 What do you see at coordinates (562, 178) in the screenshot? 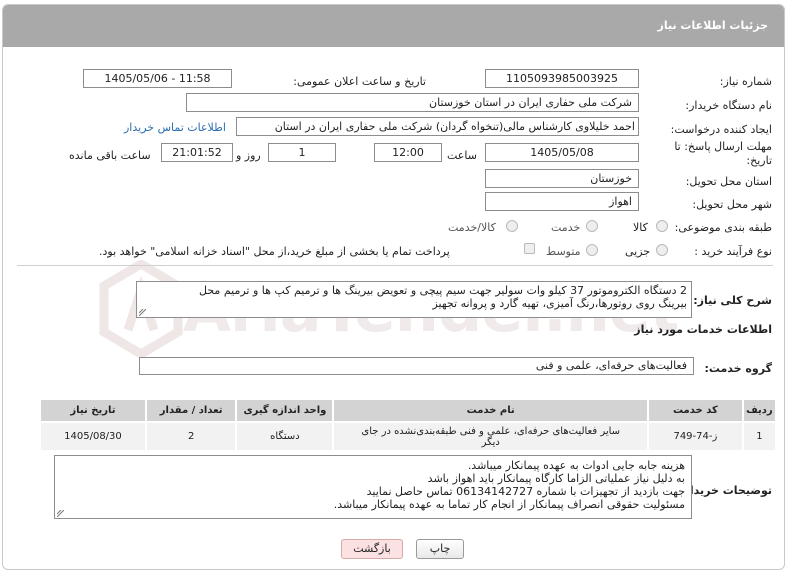
I see `province-field: خوزستان` at bounding box center [562, 178].